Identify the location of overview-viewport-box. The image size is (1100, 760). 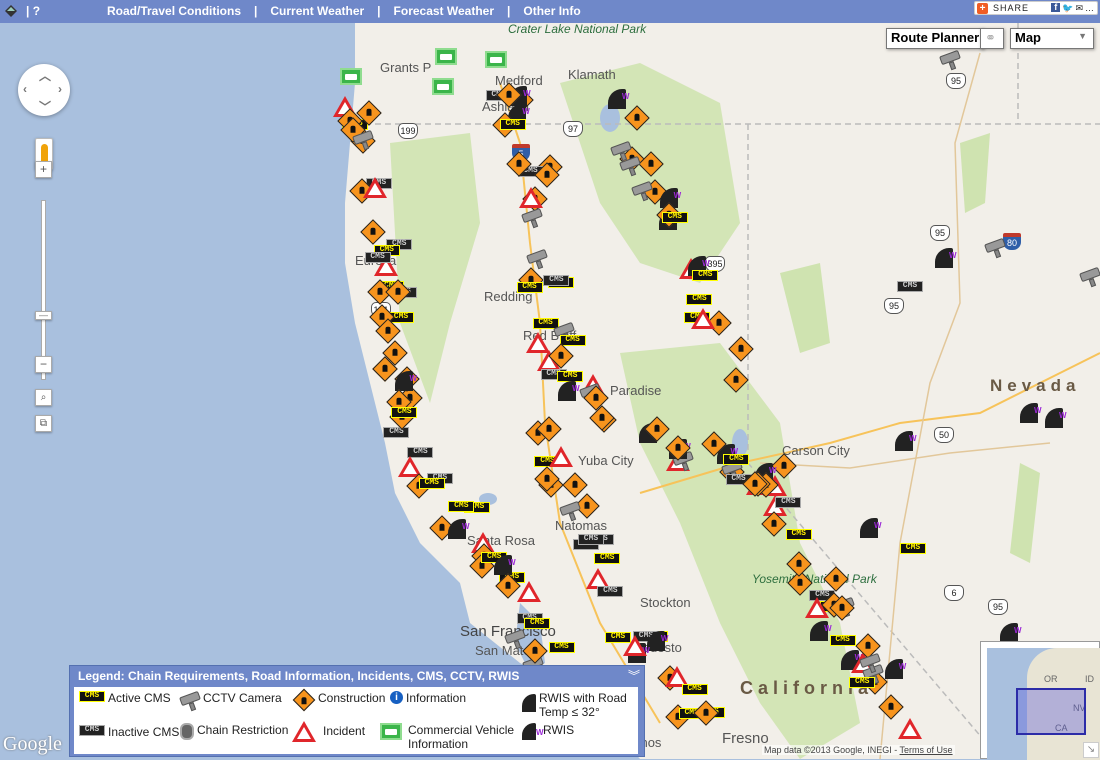
(1051, 711).